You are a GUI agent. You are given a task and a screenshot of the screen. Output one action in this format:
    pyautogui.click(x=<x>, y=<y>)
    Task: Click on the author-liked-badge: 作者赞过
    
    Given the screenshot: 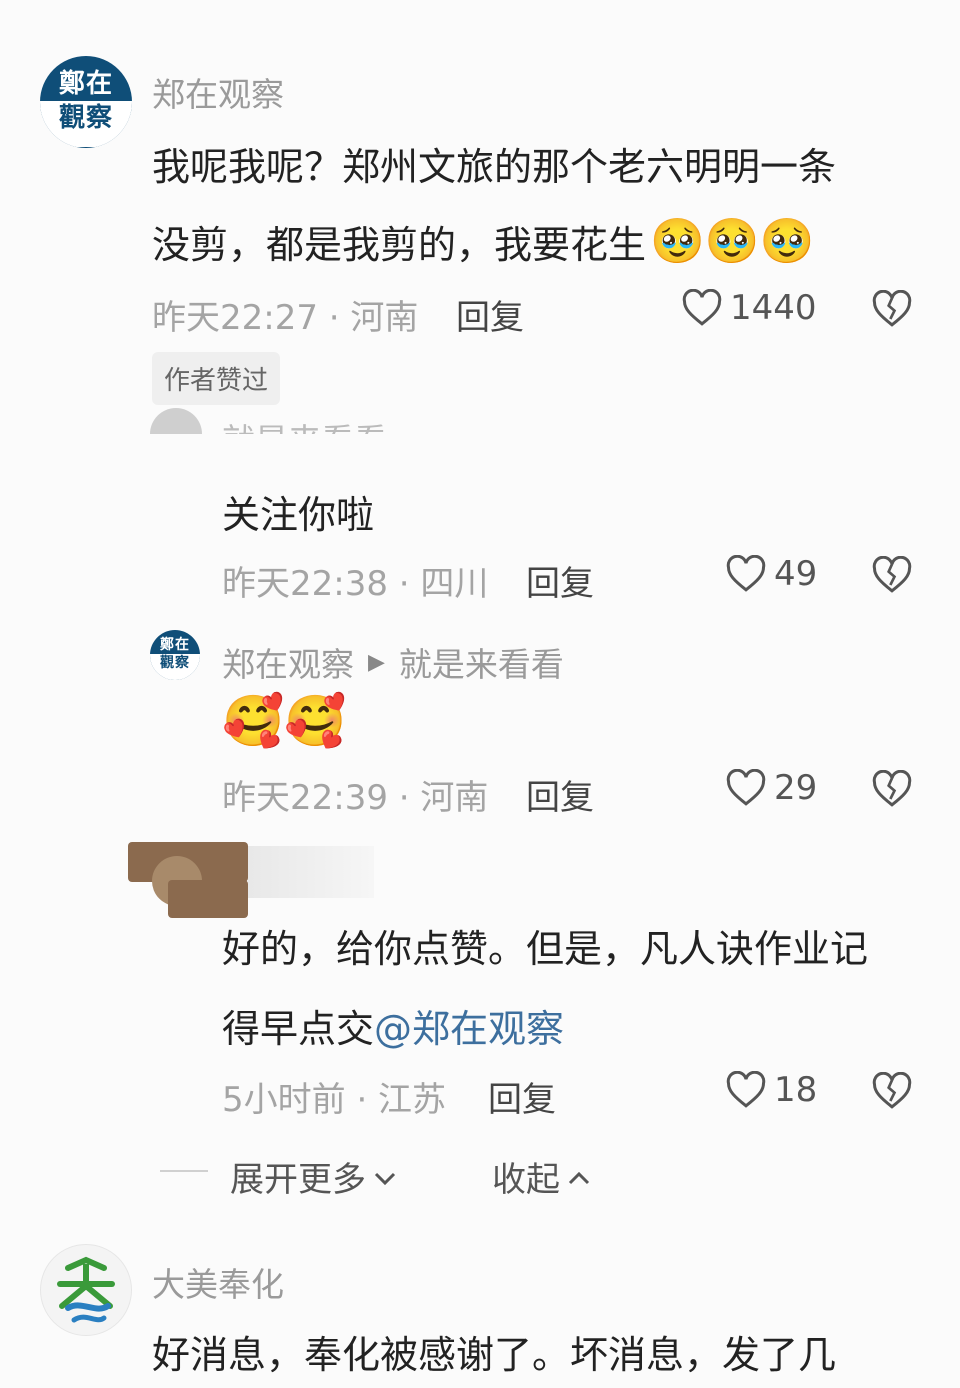 What is the action you would take?
    pyautogui.click(x=216, y=378)
    